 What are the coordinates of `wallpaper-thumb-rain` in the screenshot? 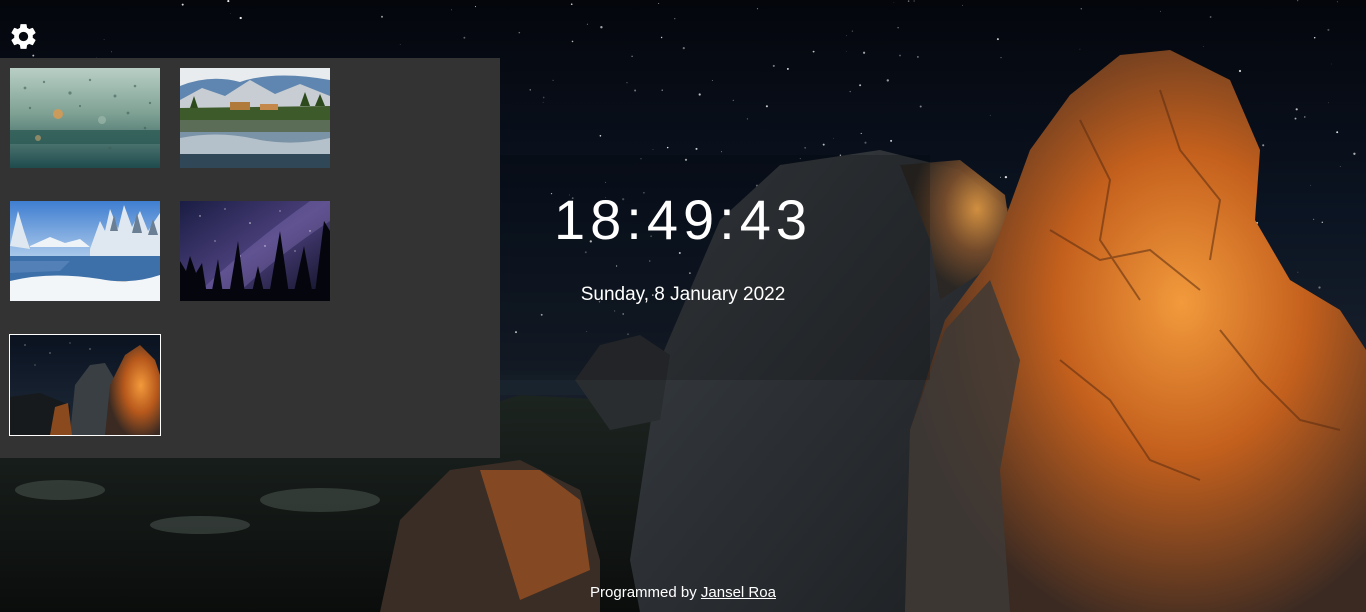 It's located at (85, 118).